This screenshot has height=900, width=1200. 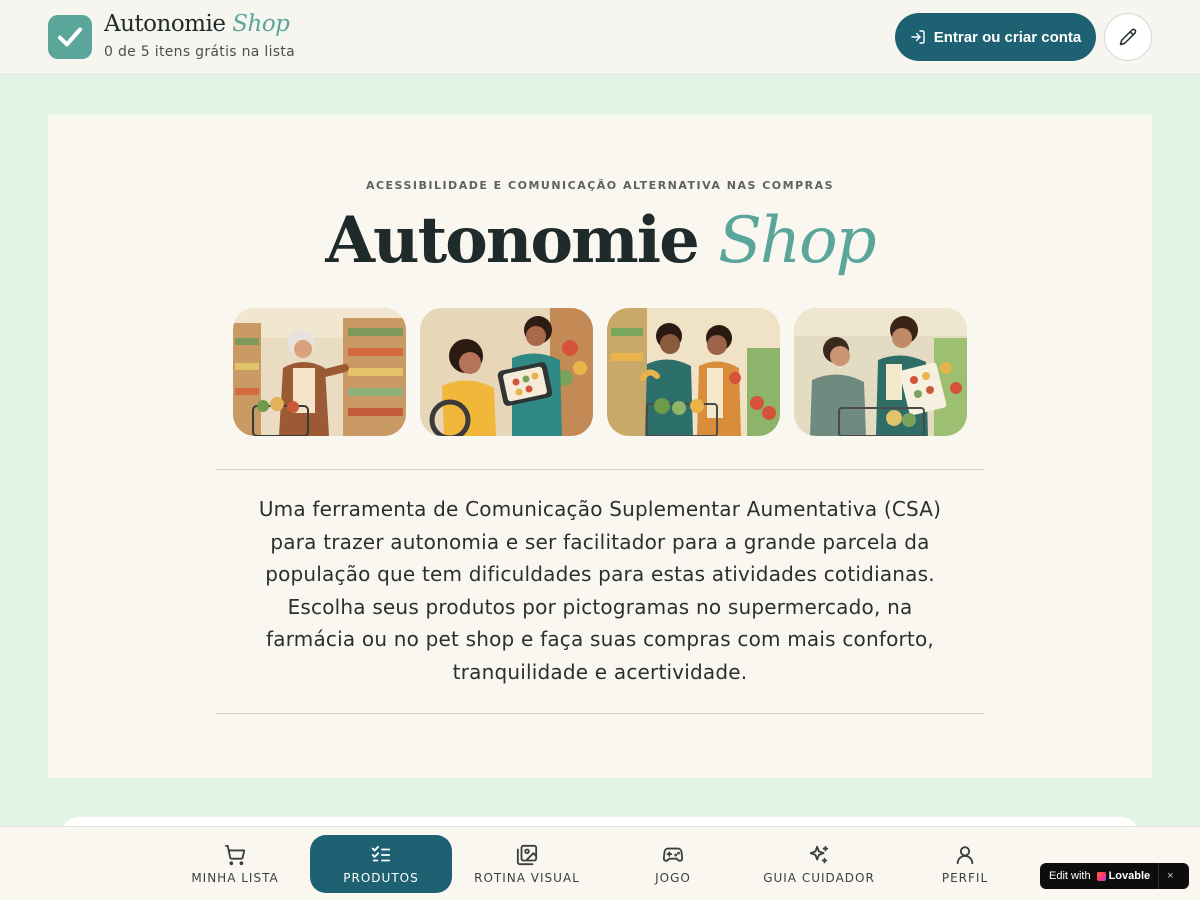 I want to click on pencil-icon, so click(x=1128, y=37).